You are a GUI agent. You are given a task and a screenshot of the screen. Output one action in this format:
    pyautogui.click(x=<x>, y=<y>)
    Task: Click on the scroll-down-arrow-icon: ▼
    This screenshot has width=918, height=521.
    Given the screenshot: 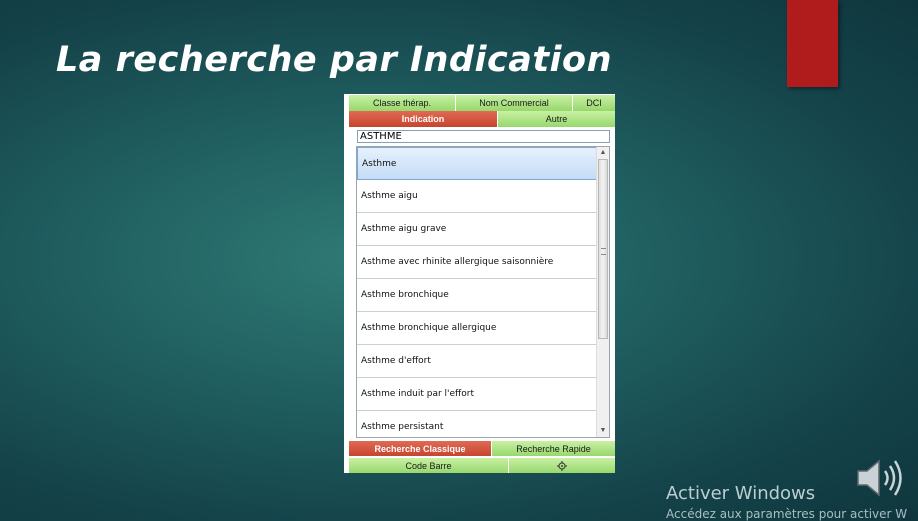 What is the action you would take?
    pyautogui.click(x=603, y=431)
    